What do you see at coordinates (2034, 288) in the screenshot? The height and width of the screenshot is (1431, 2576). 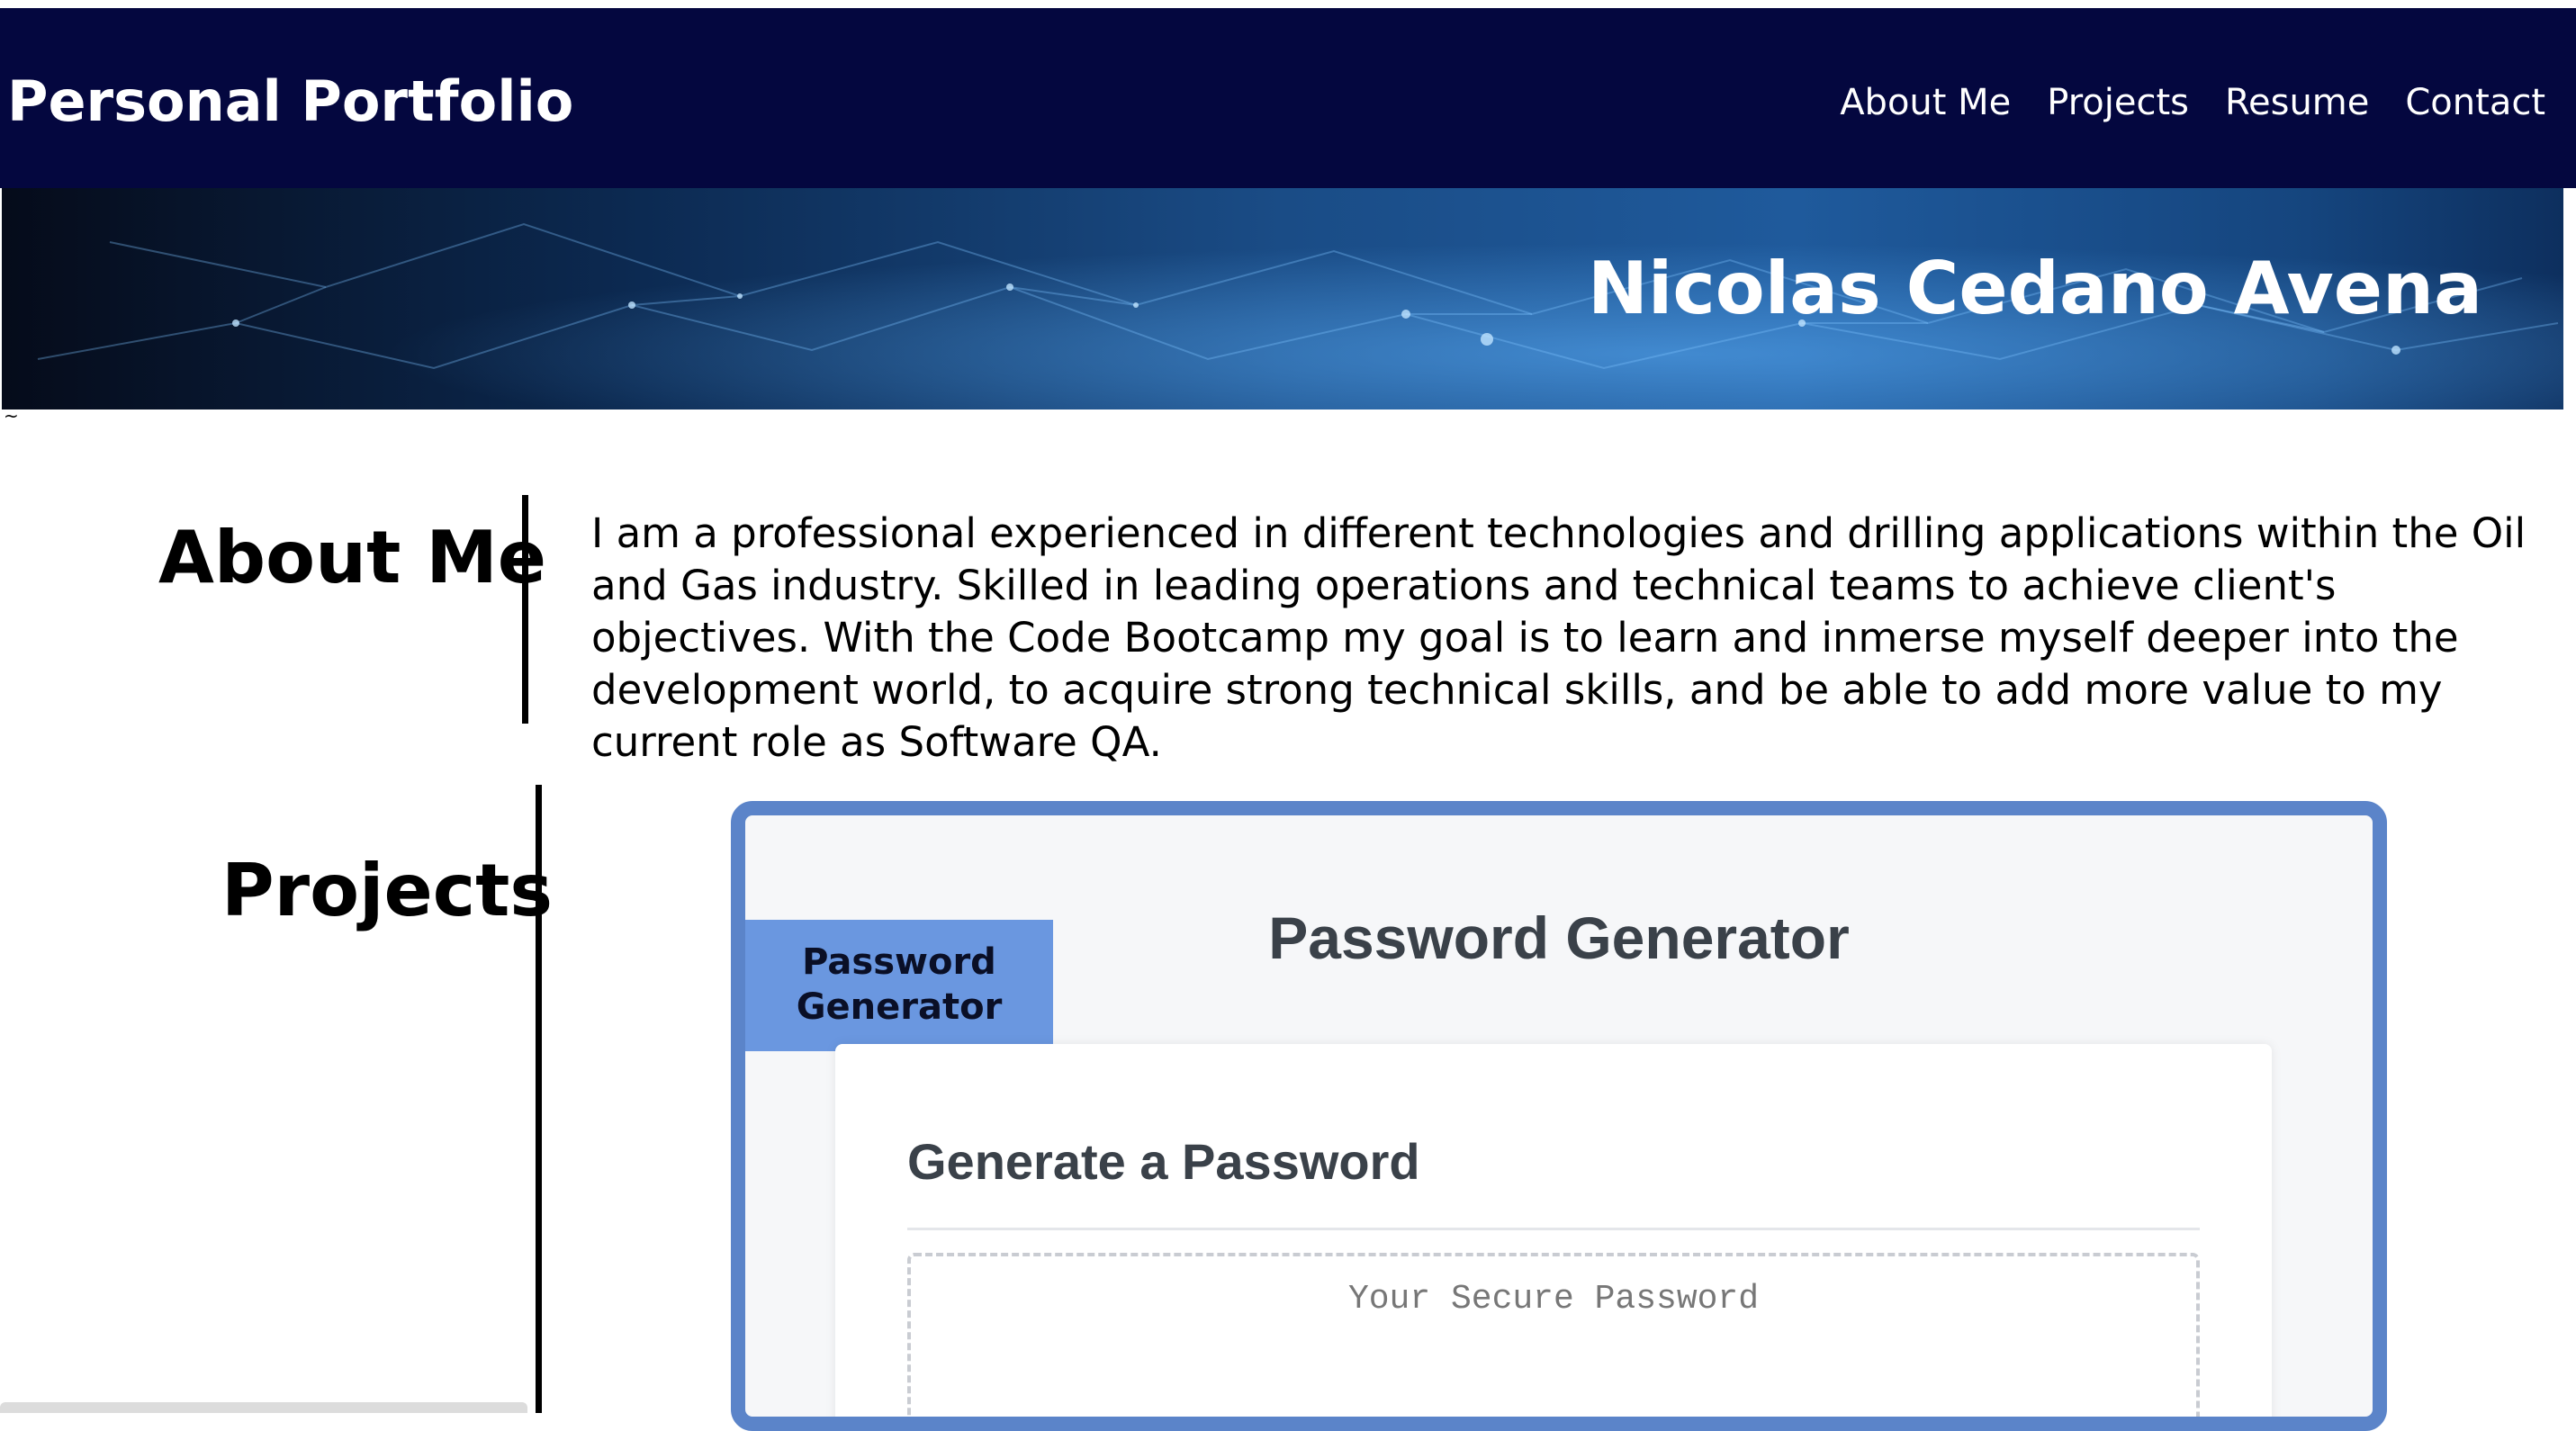 I see `hero-name: Nicolas Cedano Avena` at bounding box center [2034, 288].